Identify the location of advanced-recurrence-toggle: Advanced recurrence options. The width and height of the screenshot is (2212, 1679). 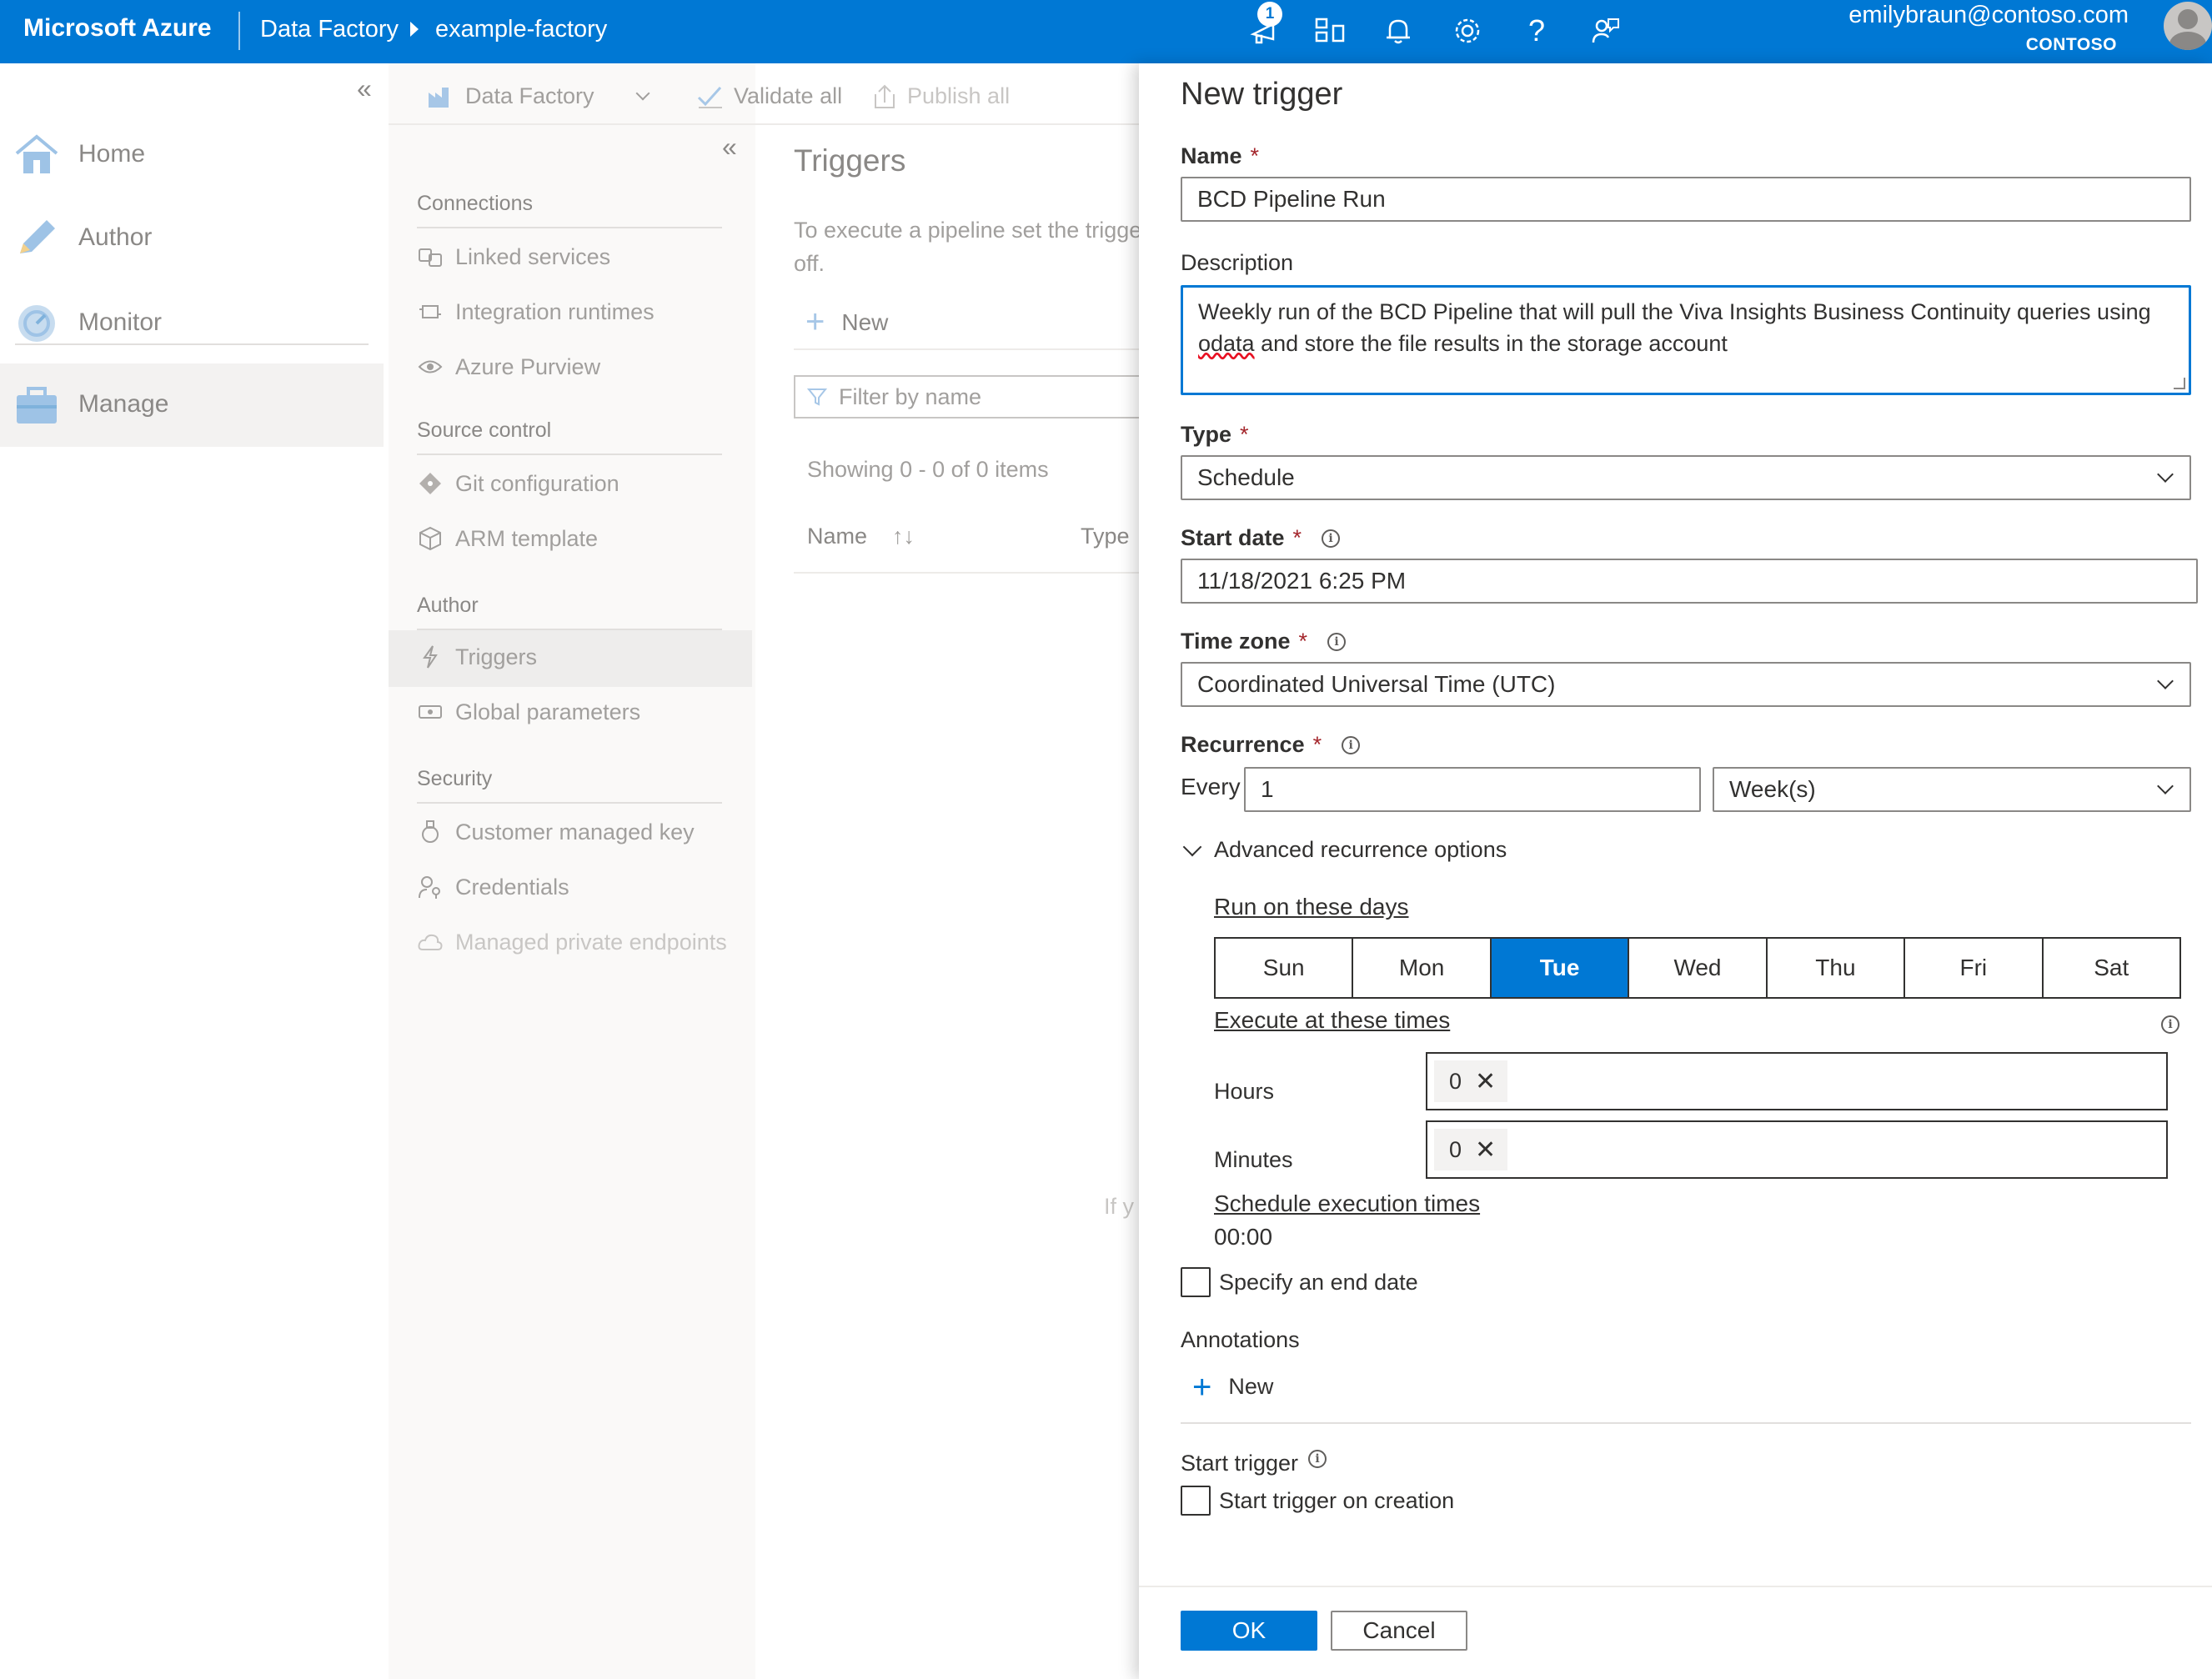
(1344, 850).